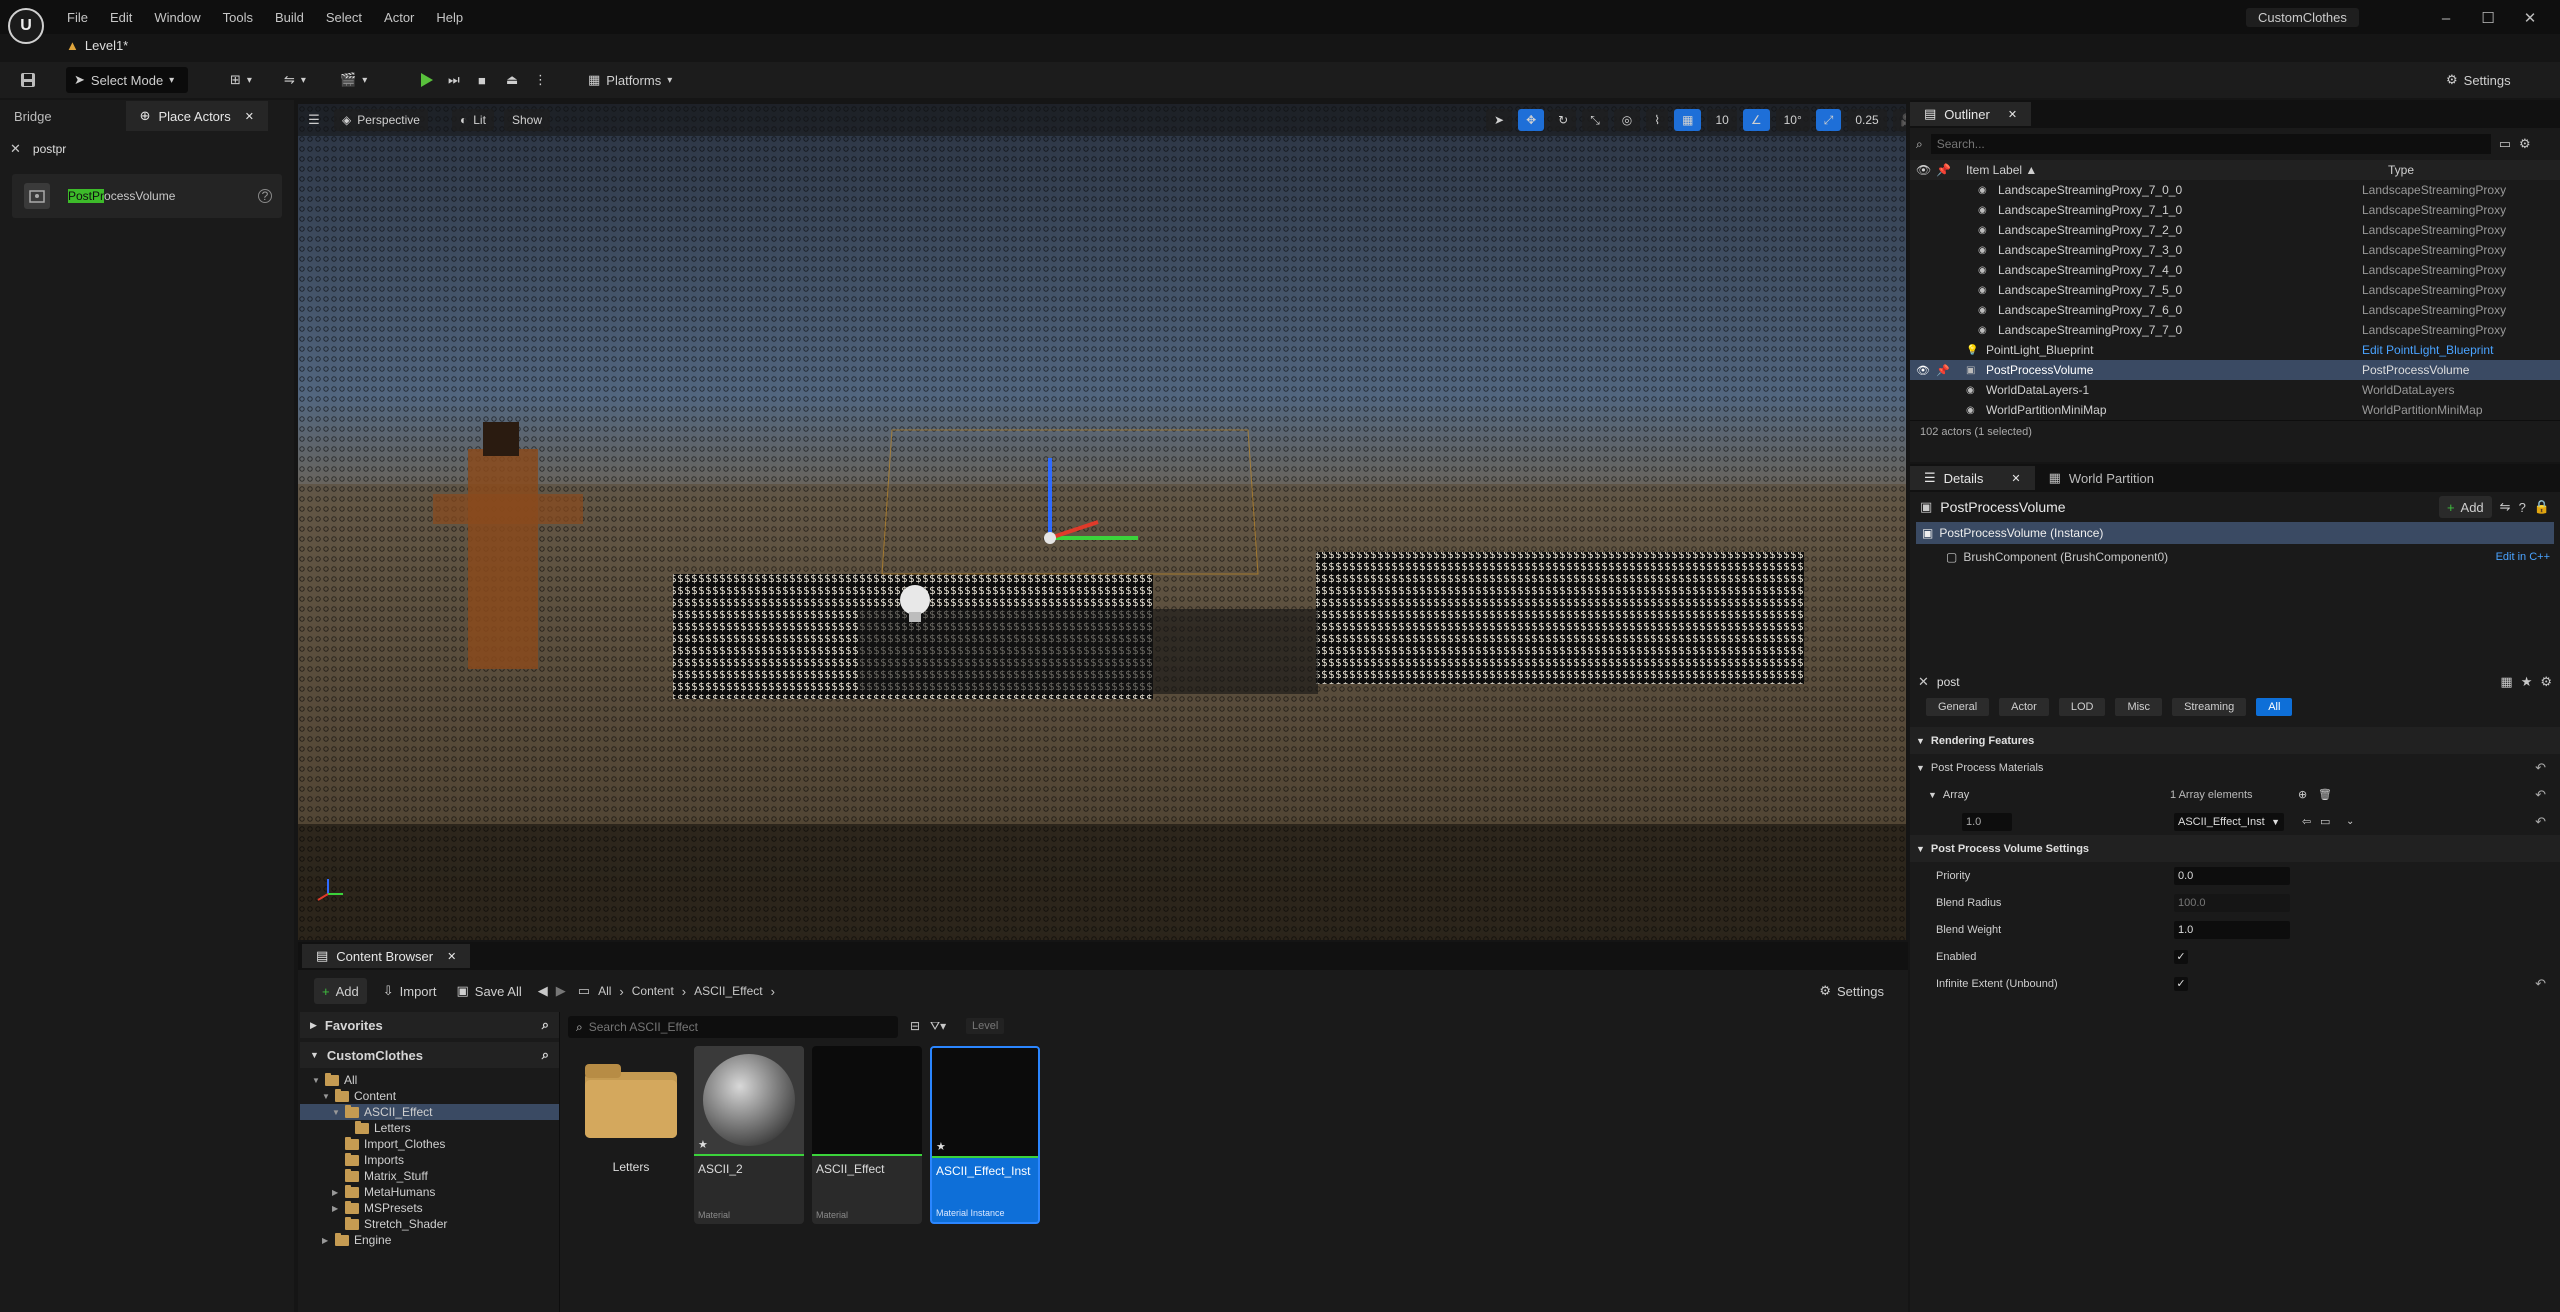 This screenshot has width=2560, height=1312. I want to click on browse-icon: ▭, so click(2325, 821).